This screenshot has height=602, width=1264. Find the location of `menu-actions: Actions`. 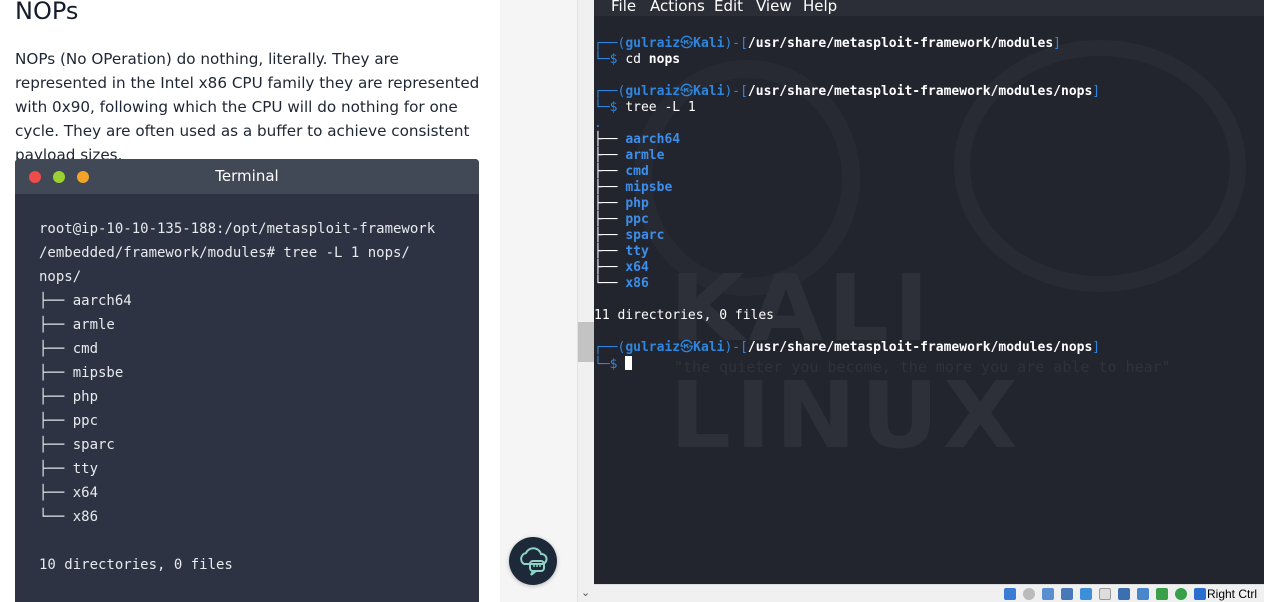

menu-actions: Actions is located at coordinates (677, 7).